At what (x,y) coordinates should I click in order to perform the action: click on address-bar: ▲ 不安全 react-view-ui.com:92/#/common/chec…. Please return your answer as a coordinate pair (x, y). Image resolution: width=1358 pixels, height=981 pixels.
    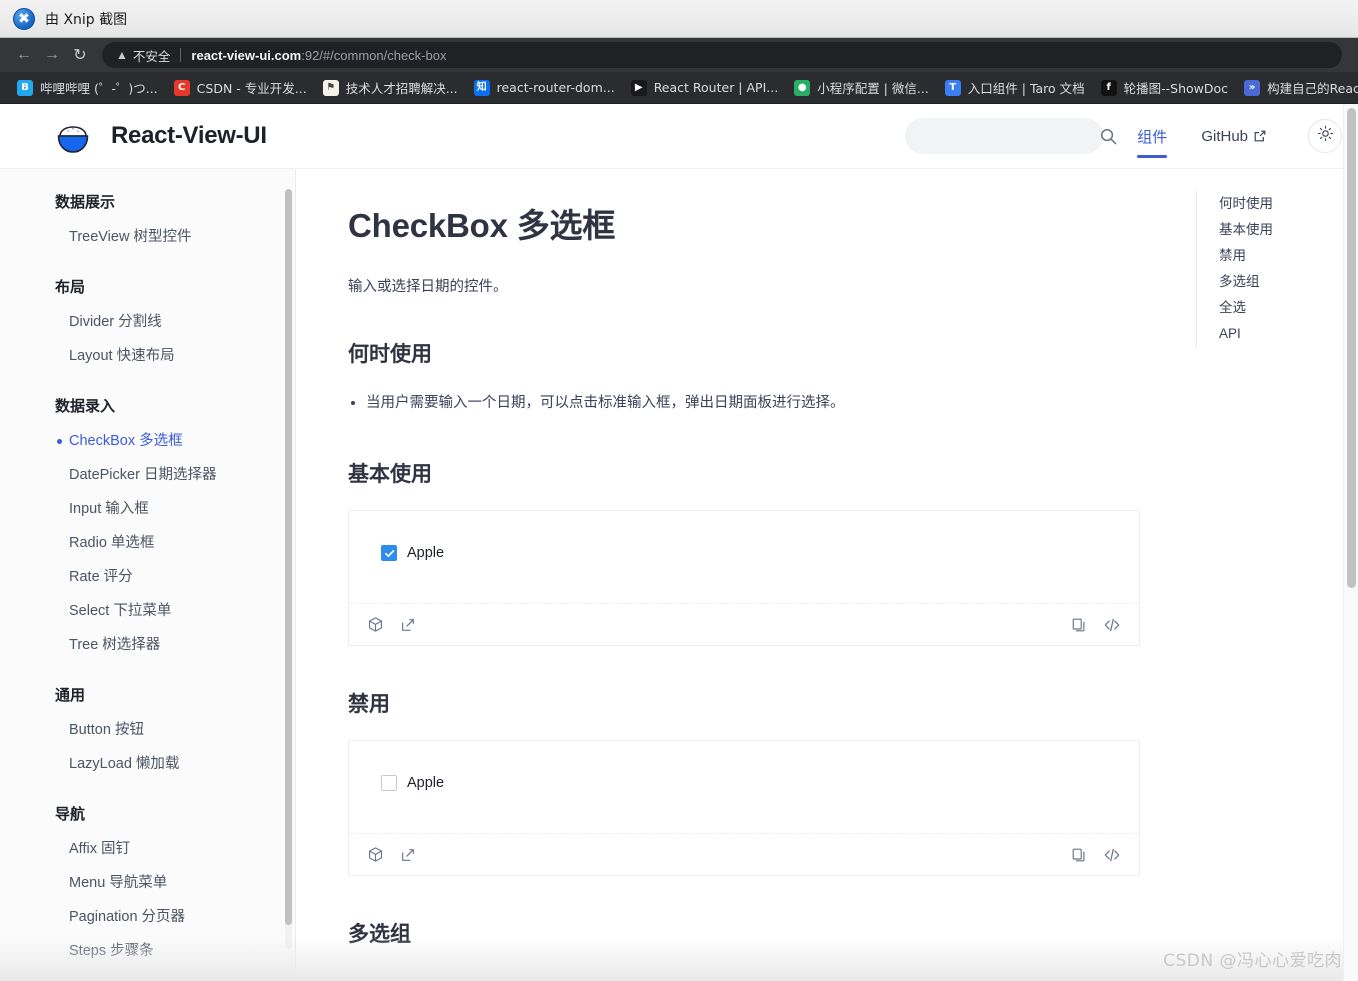
    Looking at the image, I should click on (722, 55).